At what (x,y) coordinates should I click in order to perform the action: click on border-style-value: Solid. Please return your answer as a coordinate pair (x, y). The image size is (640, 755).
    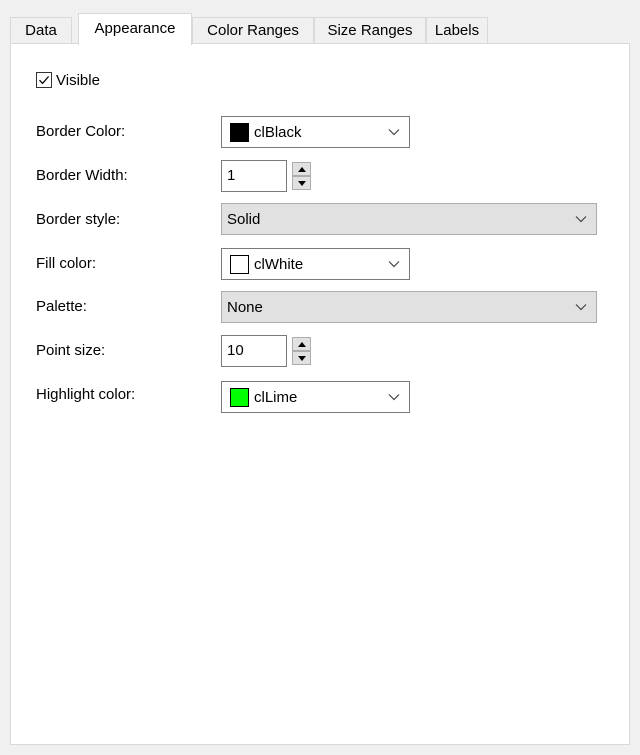
    Looking at the image, I should click on (244, 219).